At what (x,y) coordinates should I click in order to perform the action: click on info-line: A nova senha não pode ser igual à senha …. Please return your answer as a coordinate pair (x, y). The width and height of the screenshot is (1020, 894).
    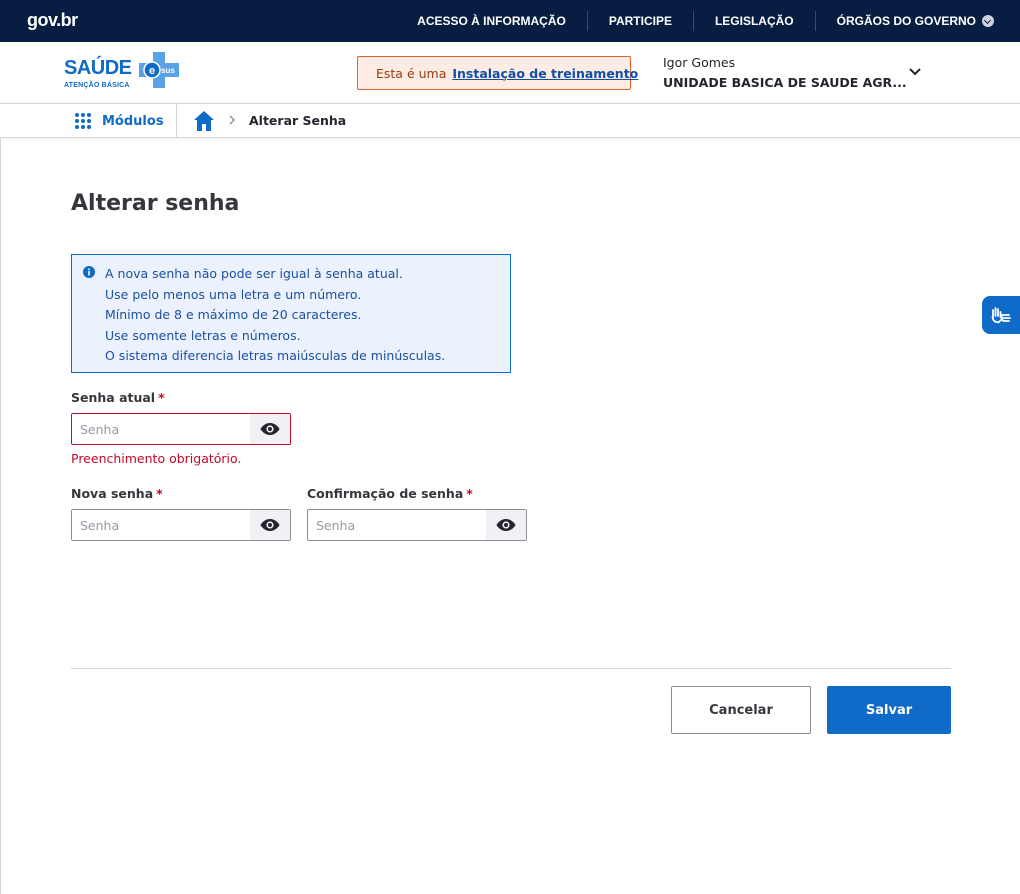
    Looking at the image, I should click on (254, 273).